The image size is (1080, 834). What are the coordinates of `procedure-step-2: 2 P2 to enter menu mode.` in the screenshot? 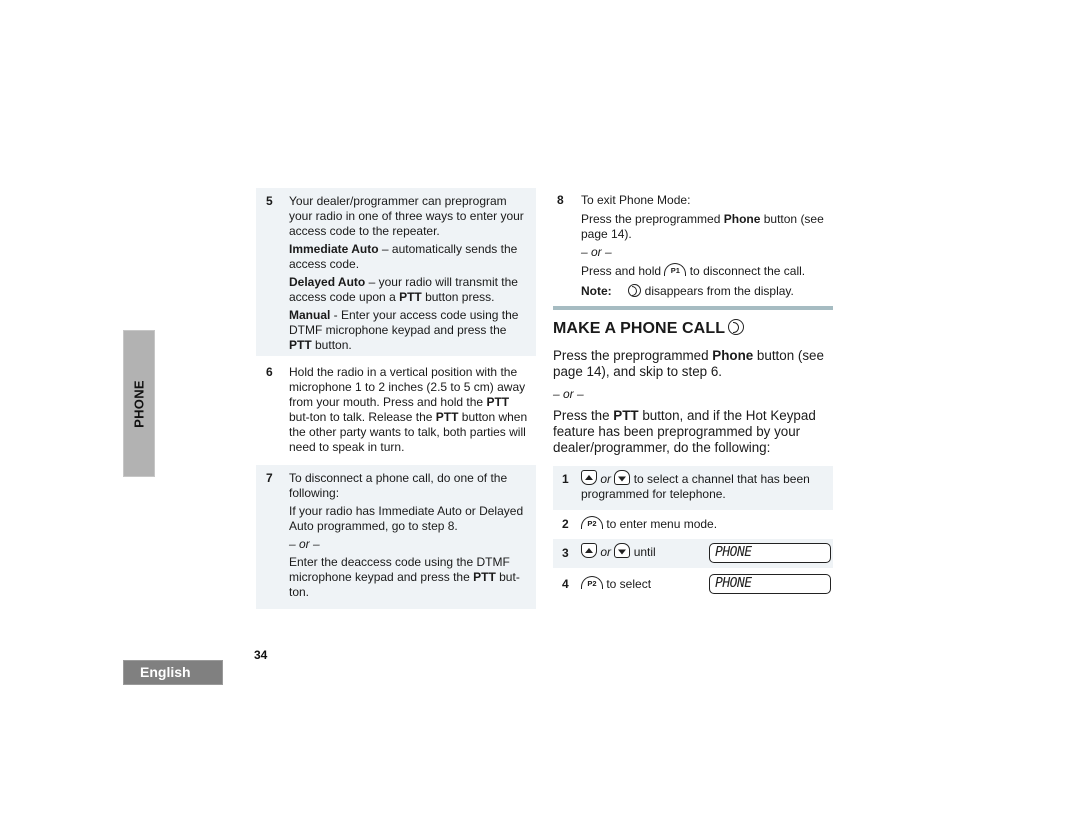 It's located at (693, 525).